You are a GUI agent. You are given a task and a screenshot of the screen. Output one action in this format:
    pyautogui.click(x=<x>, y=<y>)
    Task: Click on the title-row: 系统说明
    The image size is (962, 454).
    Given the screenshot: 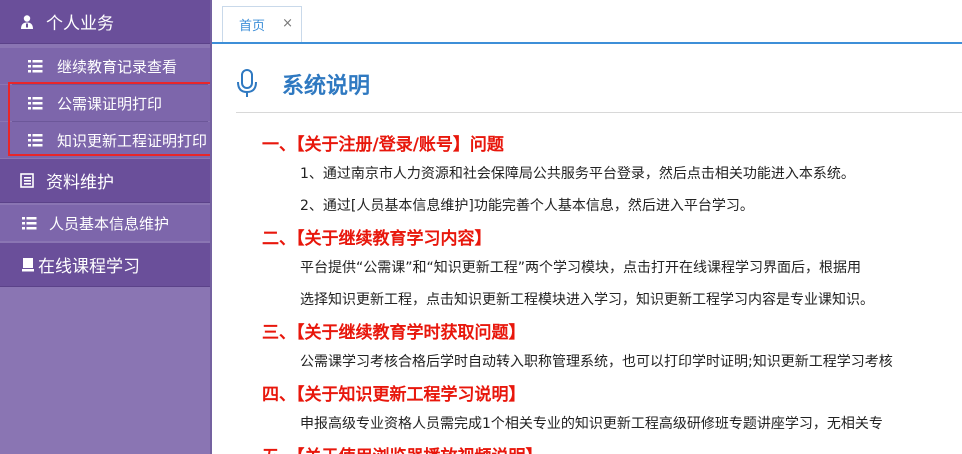 What is the action you would take?
    pyautogui.click(x=303, y=84)
    